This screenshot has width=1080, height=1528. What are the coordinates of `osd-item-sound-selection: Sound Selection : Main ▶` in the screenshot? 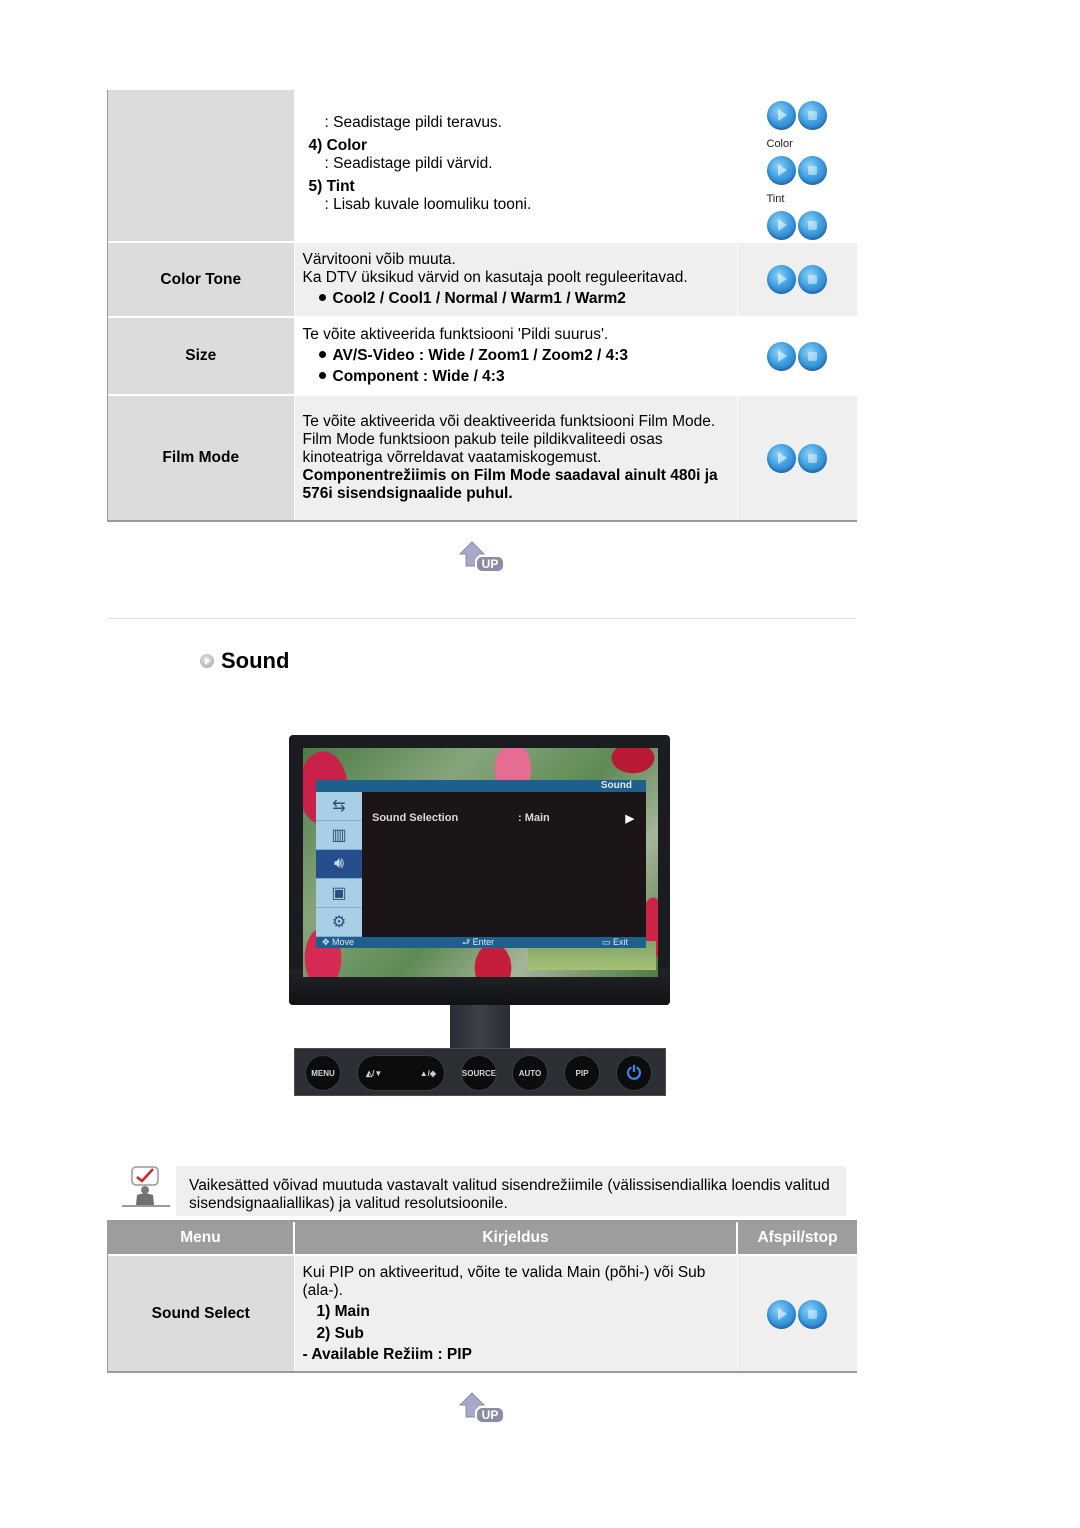 It's located at (503, 818).